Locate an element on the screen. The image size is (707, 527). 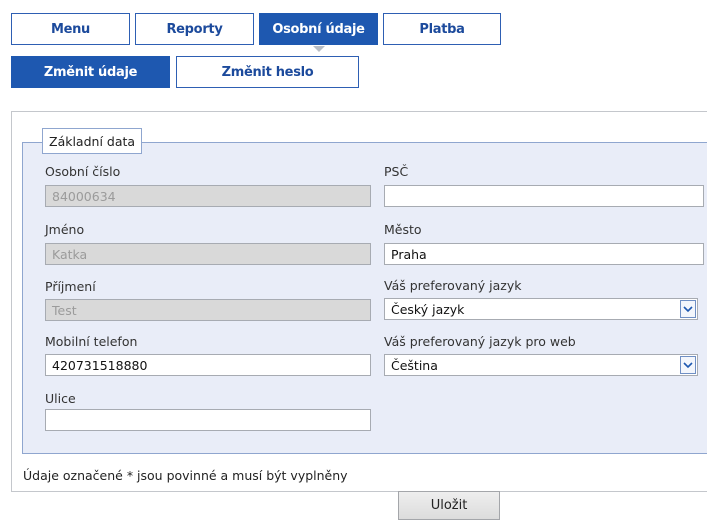
save-button: Uložit is located at coordinates (449, 505).